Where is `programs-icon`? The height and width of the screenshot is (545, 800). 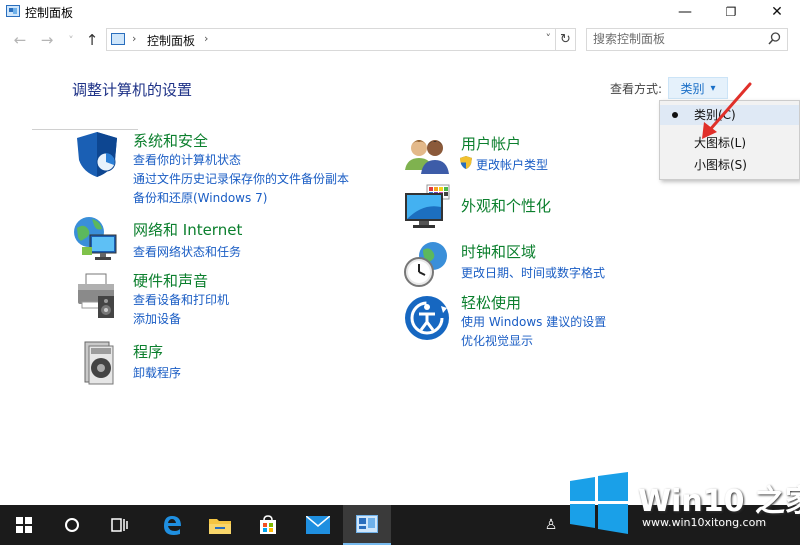 programs-icon is located at coordinates (99, 362).